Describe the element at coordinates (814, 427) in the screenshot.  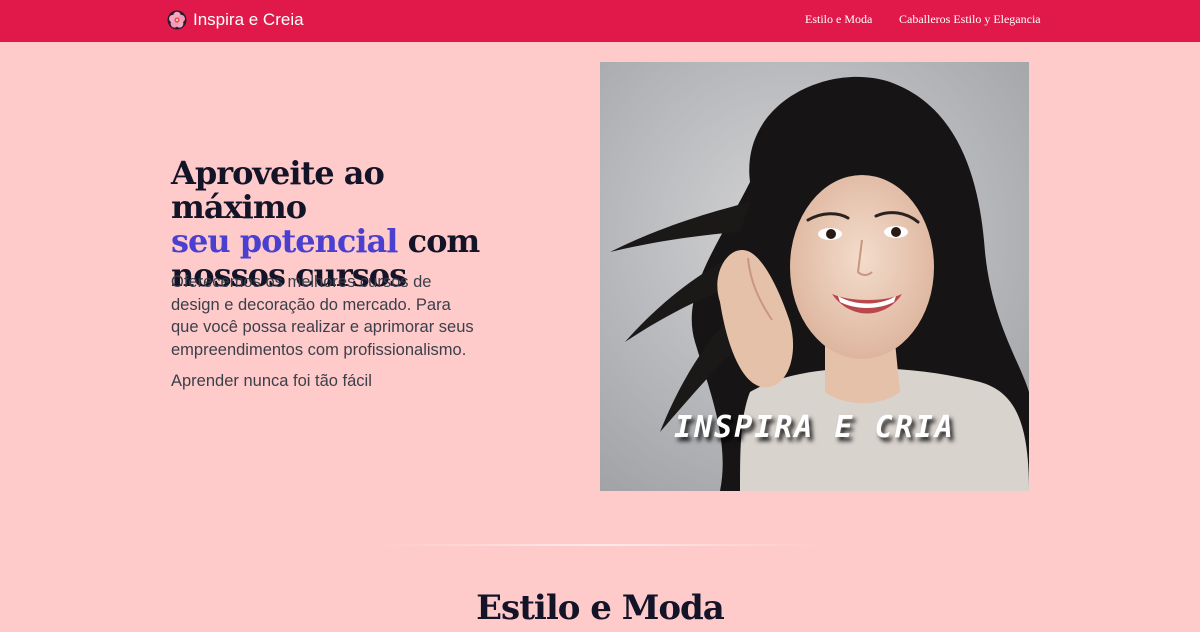
I see `image-watermark: INSPIRA E CRIA` at that location.